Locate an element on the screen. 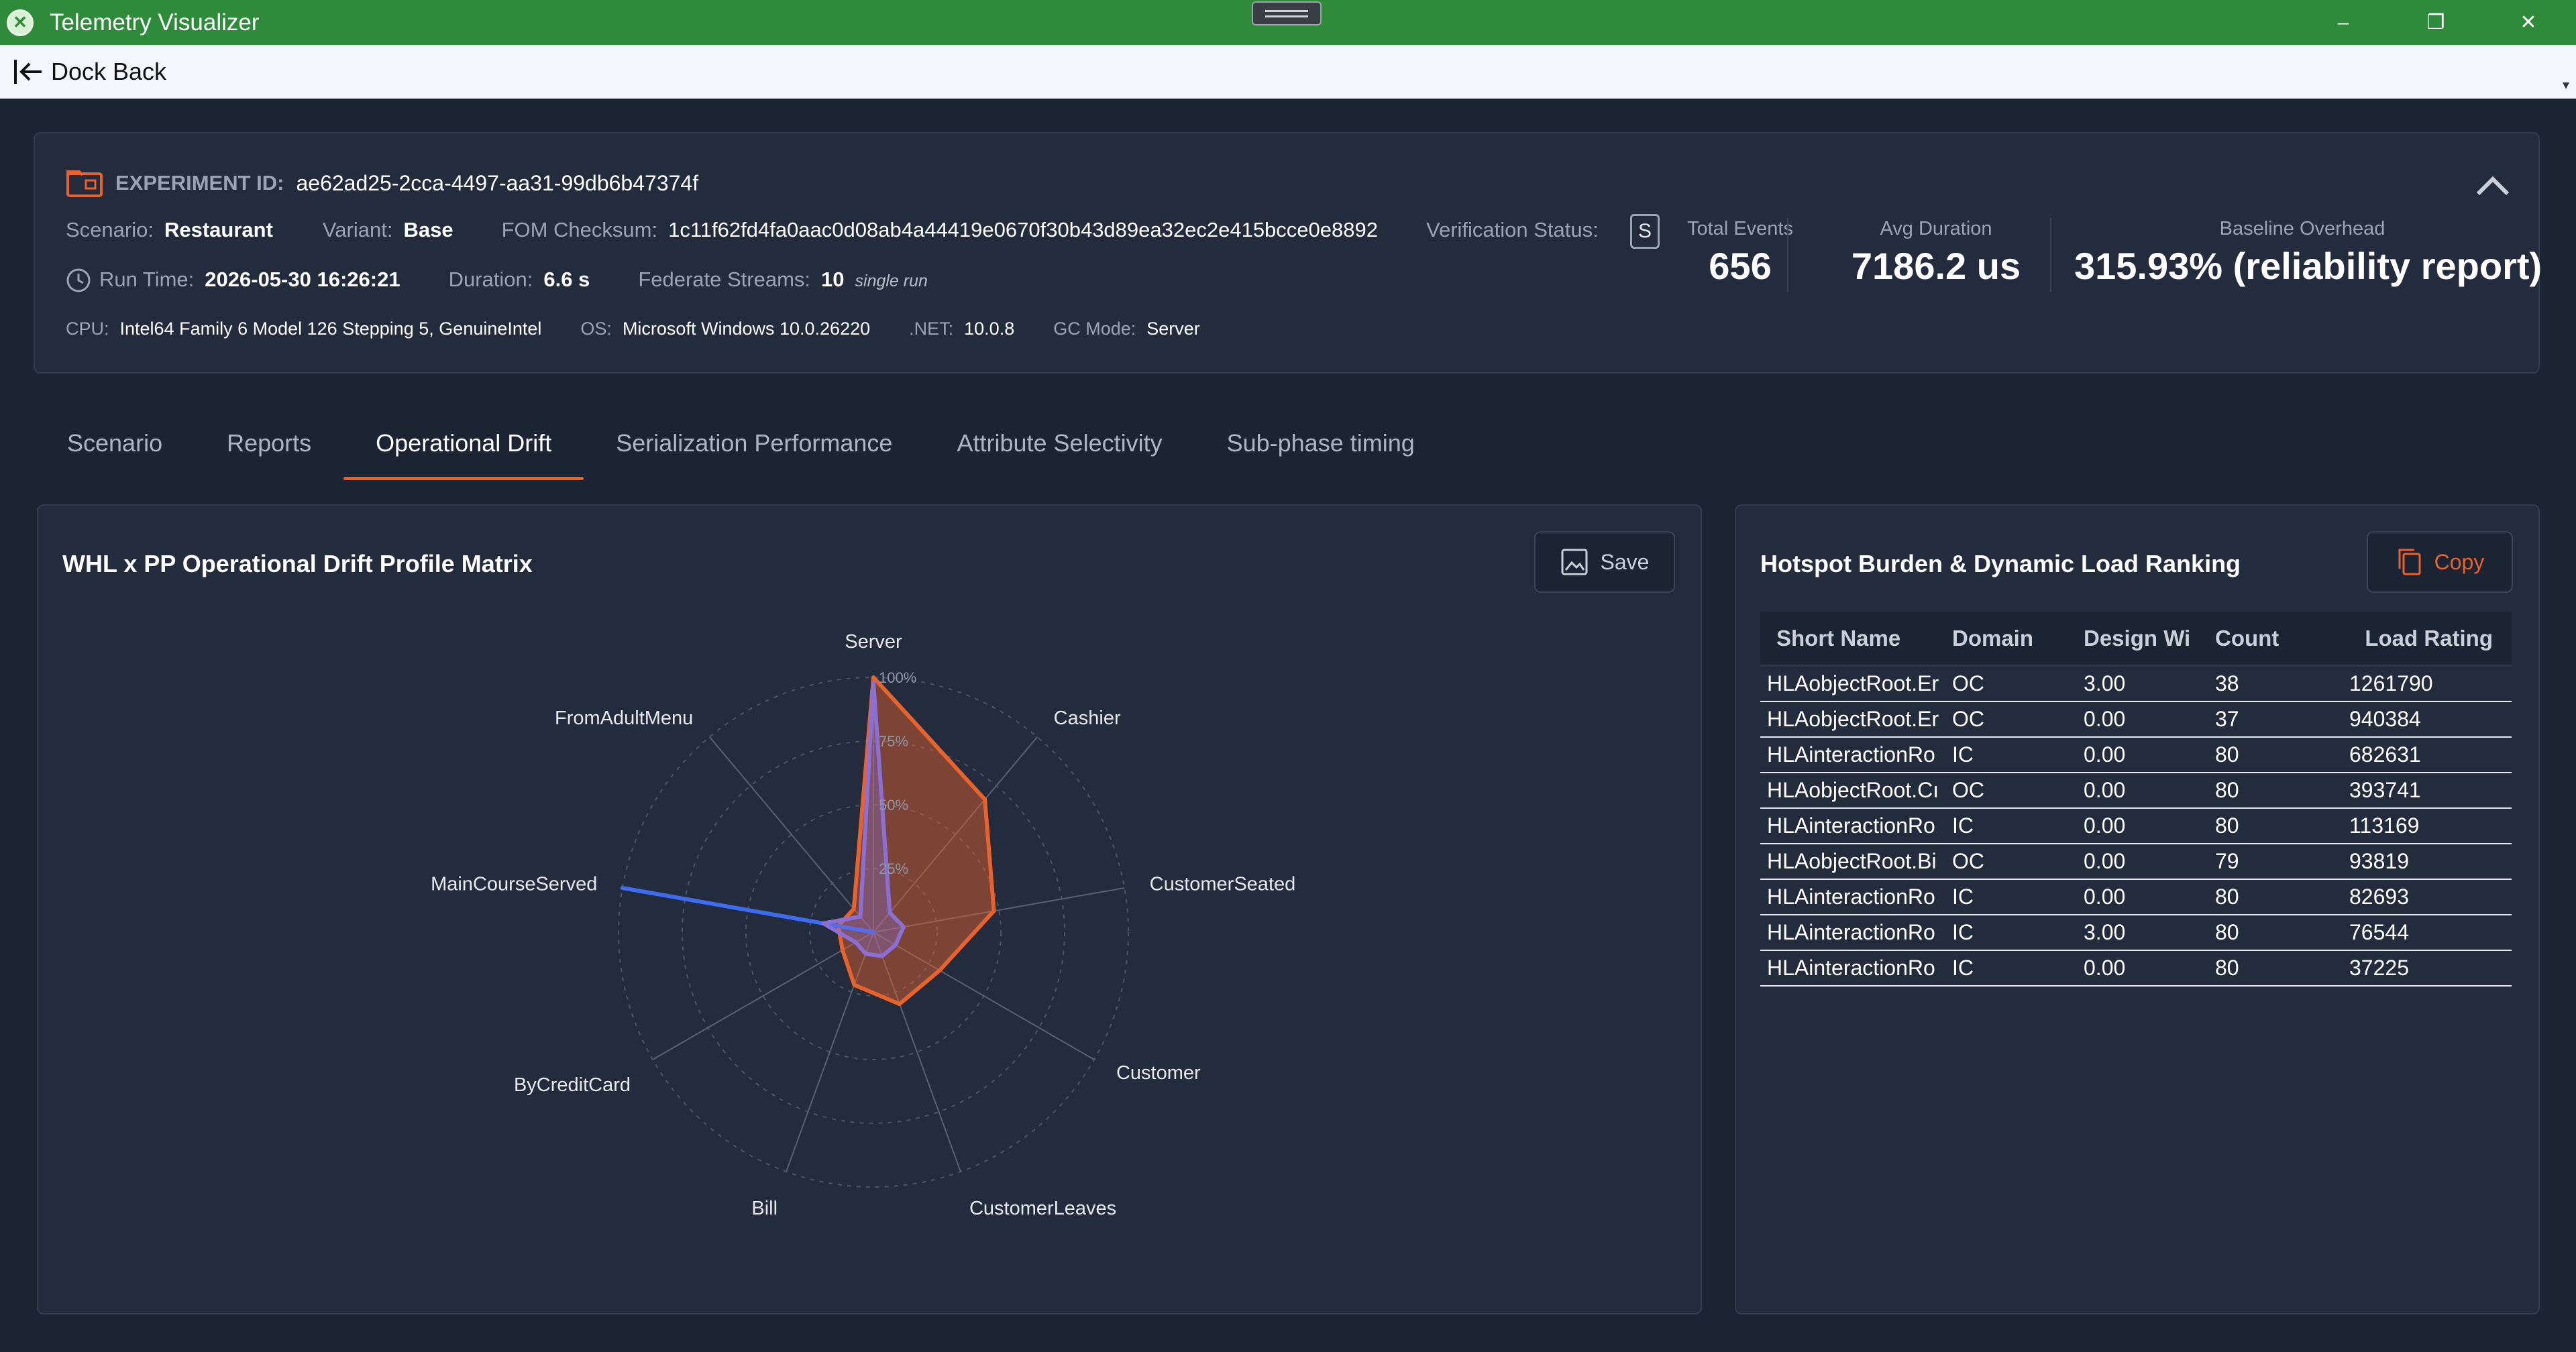 The height and width of the screenshot is (1352, 2576). avg-duration-stat: Avg Duration 7186.2 us is located at coordinates (1936, 253).